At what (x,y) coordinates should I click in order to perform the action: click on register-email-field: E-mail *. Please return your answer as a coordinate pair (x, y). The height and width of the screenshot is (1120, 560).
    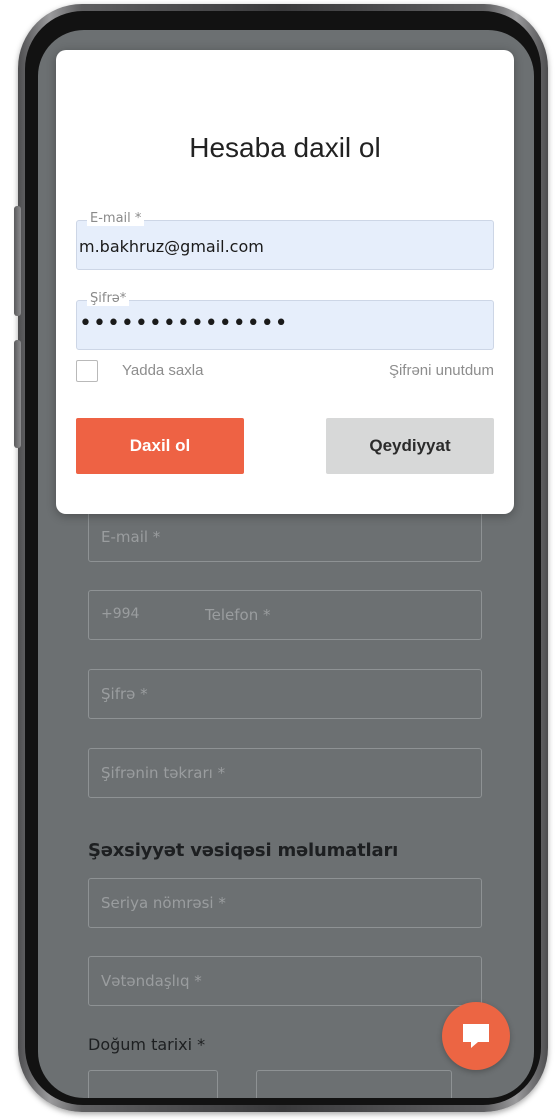
    Looking at the image, I should click on (285, 537).